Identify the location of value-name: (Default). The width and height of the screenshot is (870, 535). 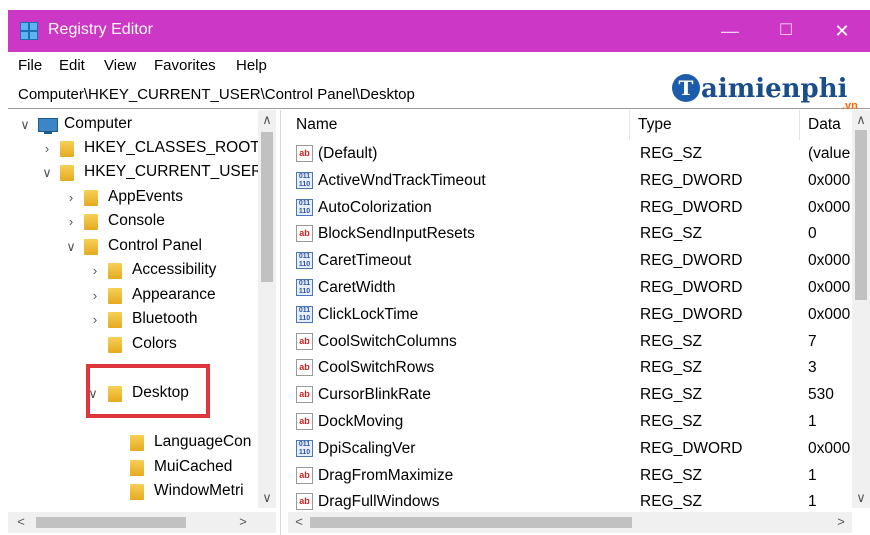
(348, 153).